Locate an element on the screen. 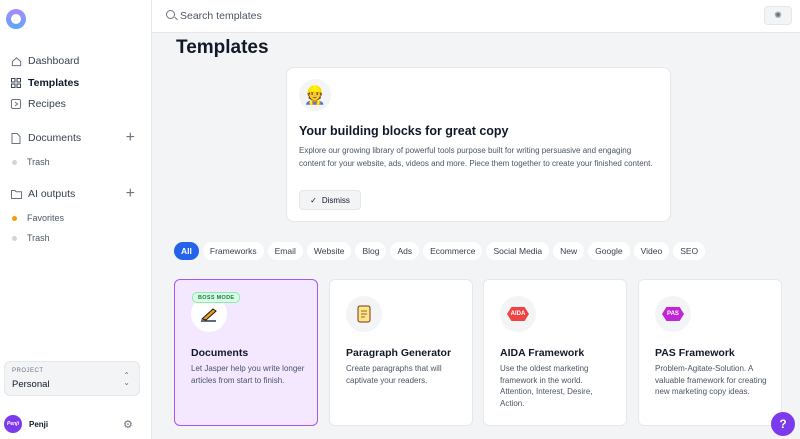  dismiss-label: Dismiss is located at coordinates (335, 200).